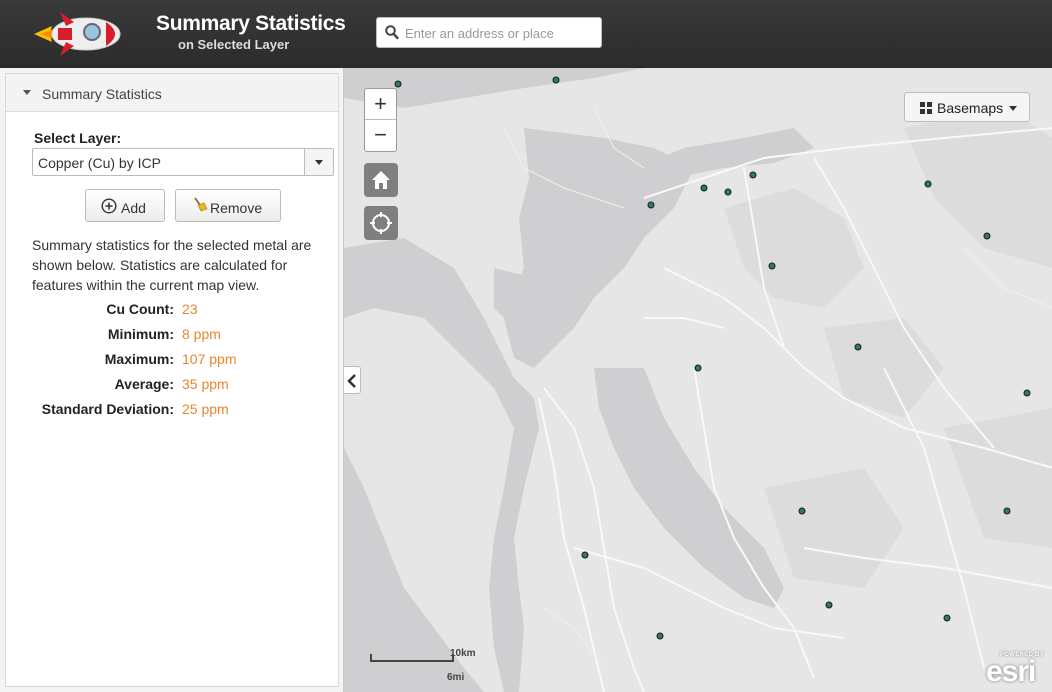  Describe the element at coordinates (144, 384) in the screenshot. I see `stat-label: Average:` at that location.